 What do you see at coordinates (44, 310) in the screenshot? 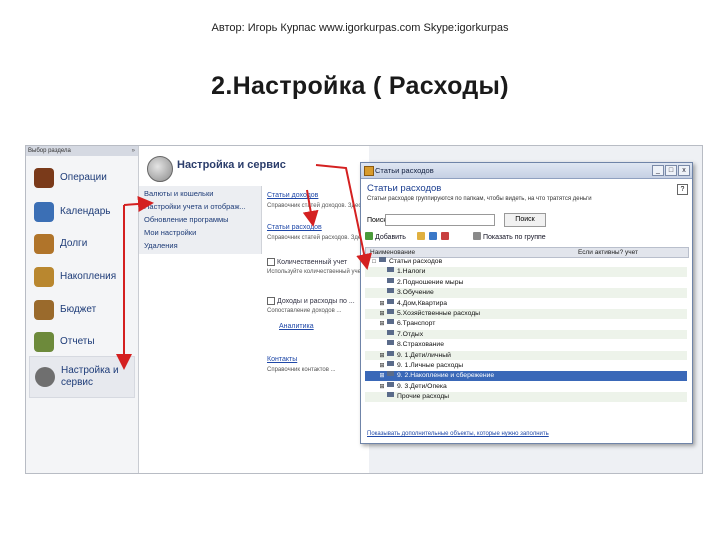
I see `wallet-icon` at bounding box center [44, 310].